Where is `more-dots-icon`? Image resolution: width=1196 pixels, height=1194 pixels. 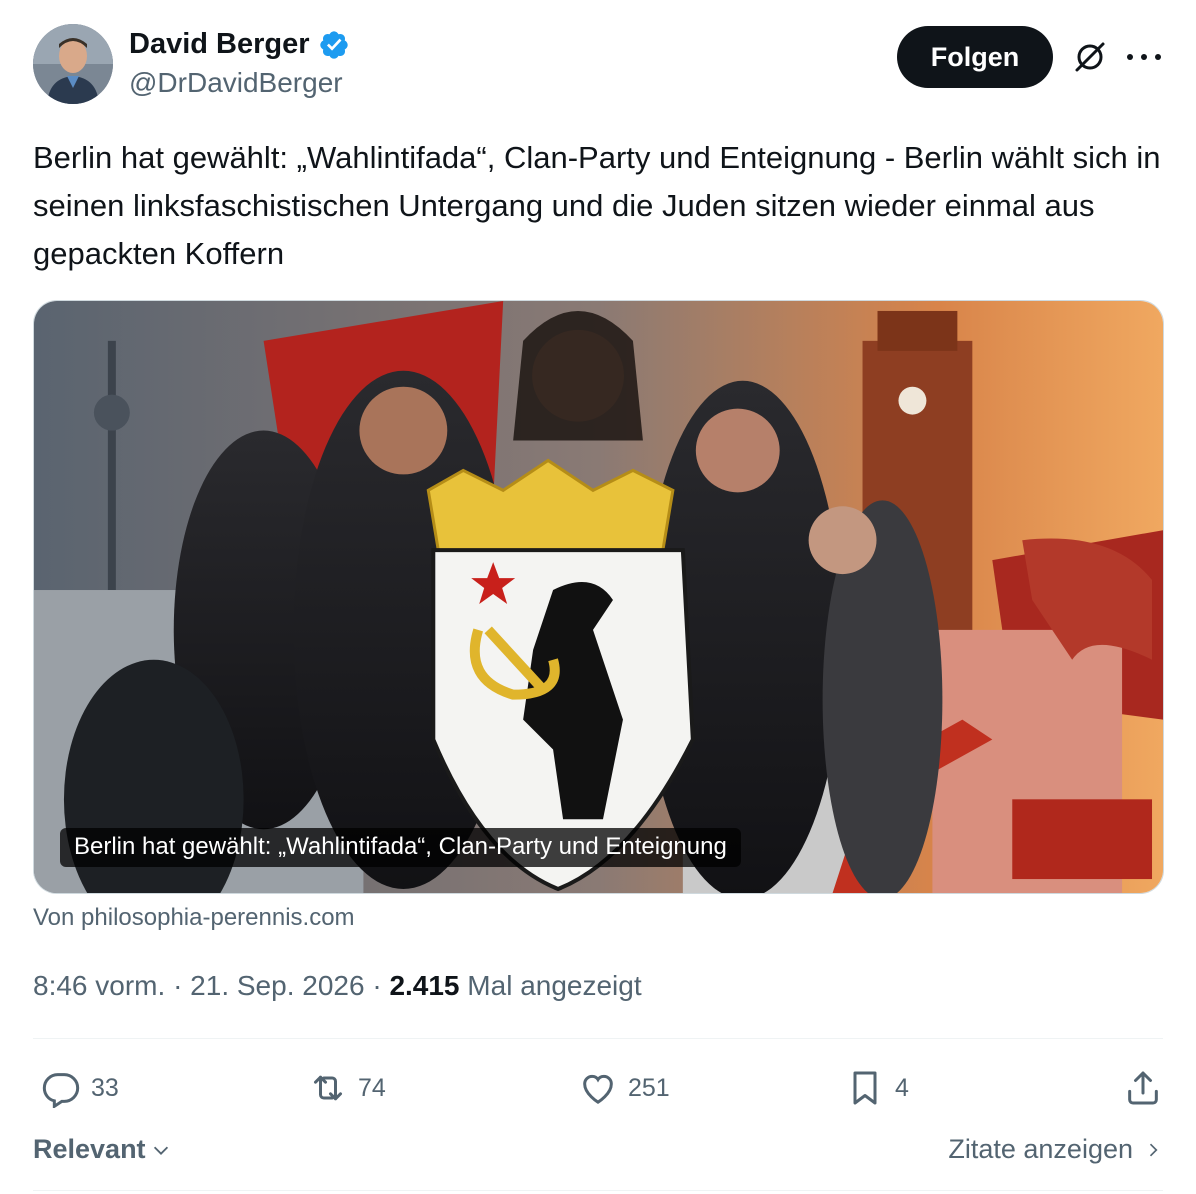 more-dots-icon is located at coordinates (1144, 57).